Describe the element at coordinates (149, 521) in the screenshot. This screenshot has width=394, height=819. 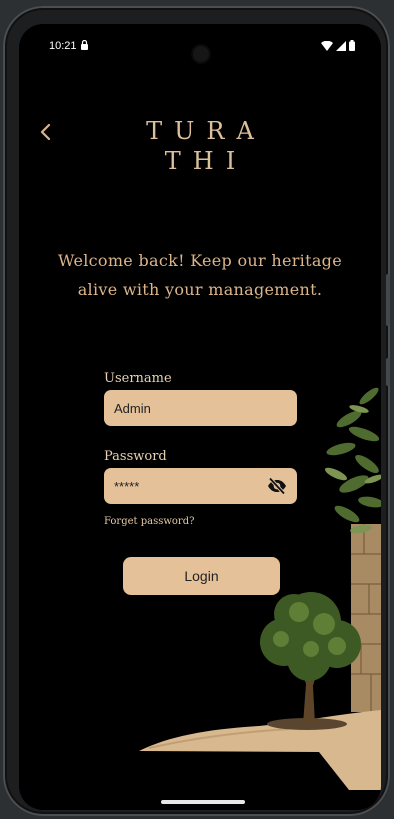
I see `forgot-password-link: Forget password?` at that location.